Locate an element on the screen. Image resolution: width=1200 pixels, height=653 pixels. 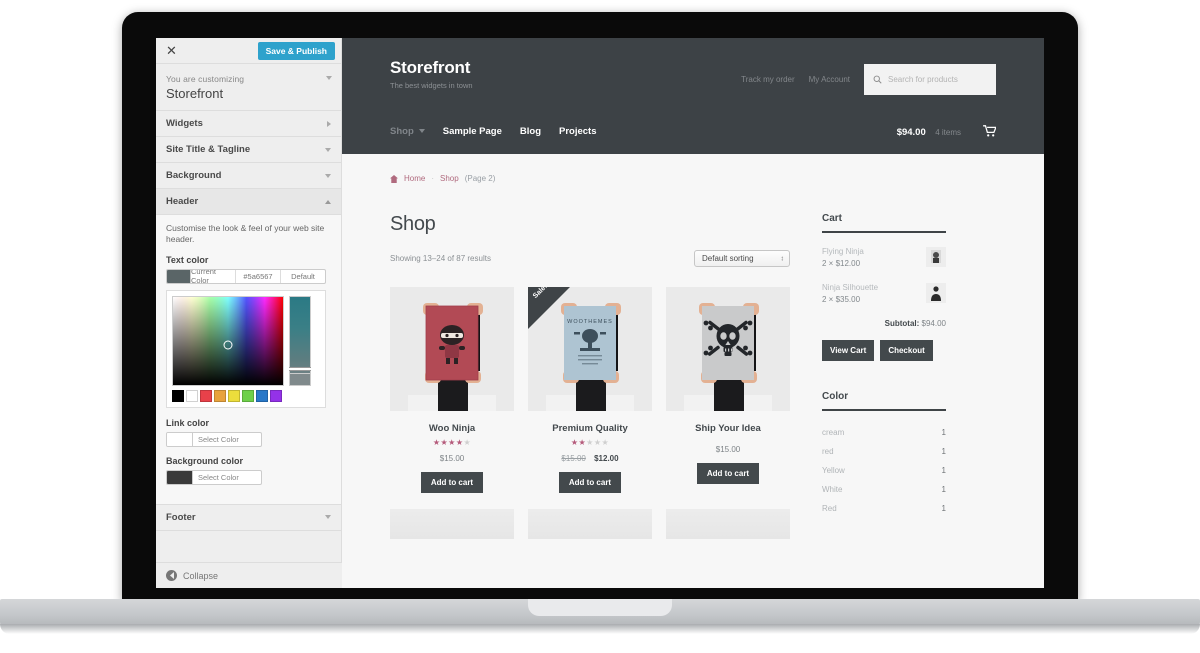
background-color-control: Select Color is located at coordinates (214, 477).